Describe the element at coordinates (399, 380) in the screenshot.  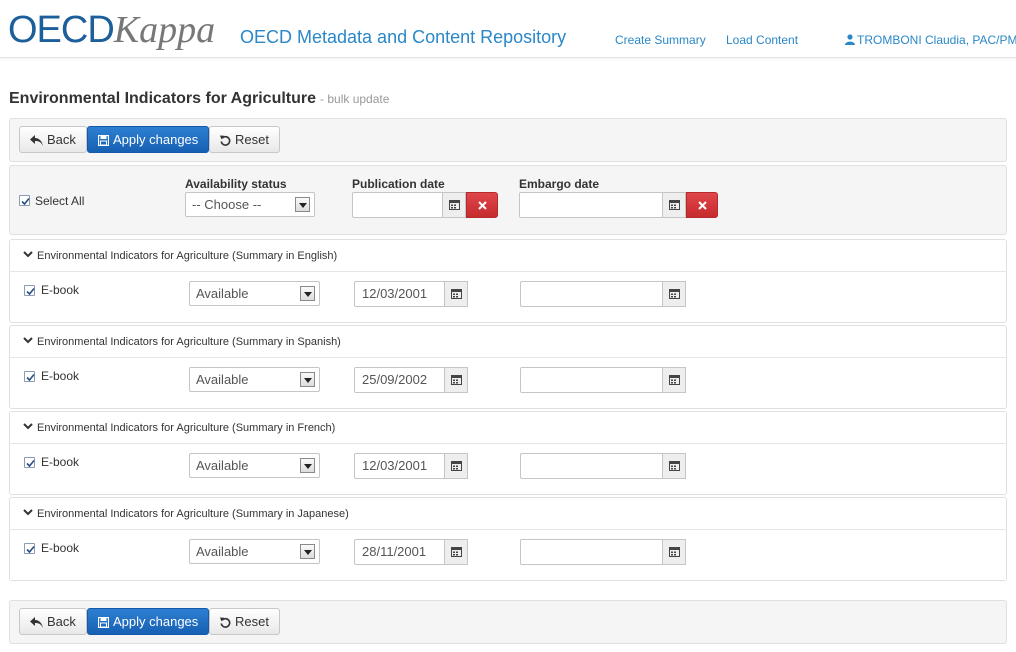
I see `item-publication-date-input: 25/09/2002` at that location.